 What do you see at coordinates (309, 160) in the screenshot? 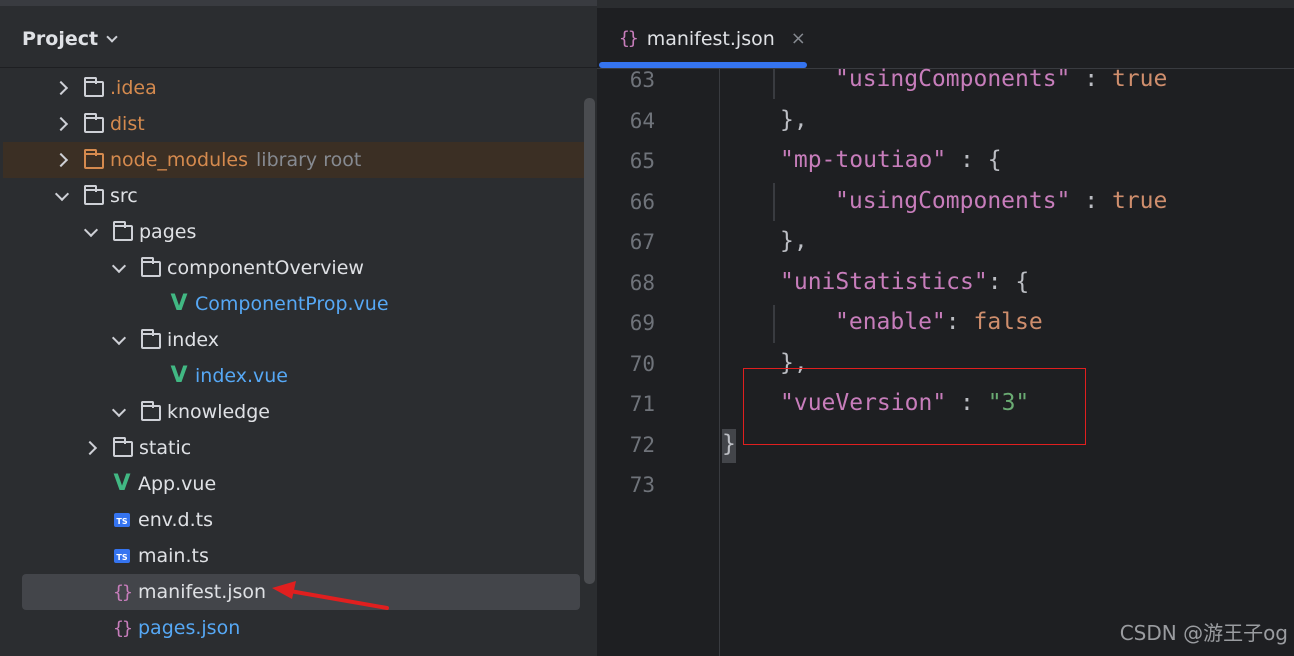
I see `library-root-note: library root` at bounding box center [309, 160].